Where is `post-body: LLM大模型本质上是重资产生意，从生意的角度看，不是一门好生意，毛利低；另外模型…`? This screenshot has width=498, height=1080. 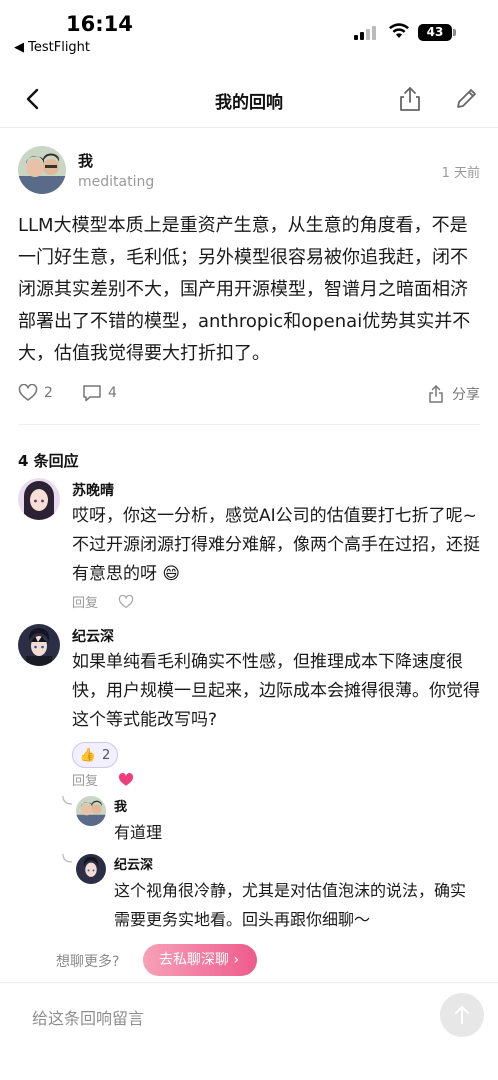
post-body: LLM大模型本质上是重资产生意，从生意的角度看，不是一门好生意，毛利低；另外模型… is located at coordinates (244, 289).